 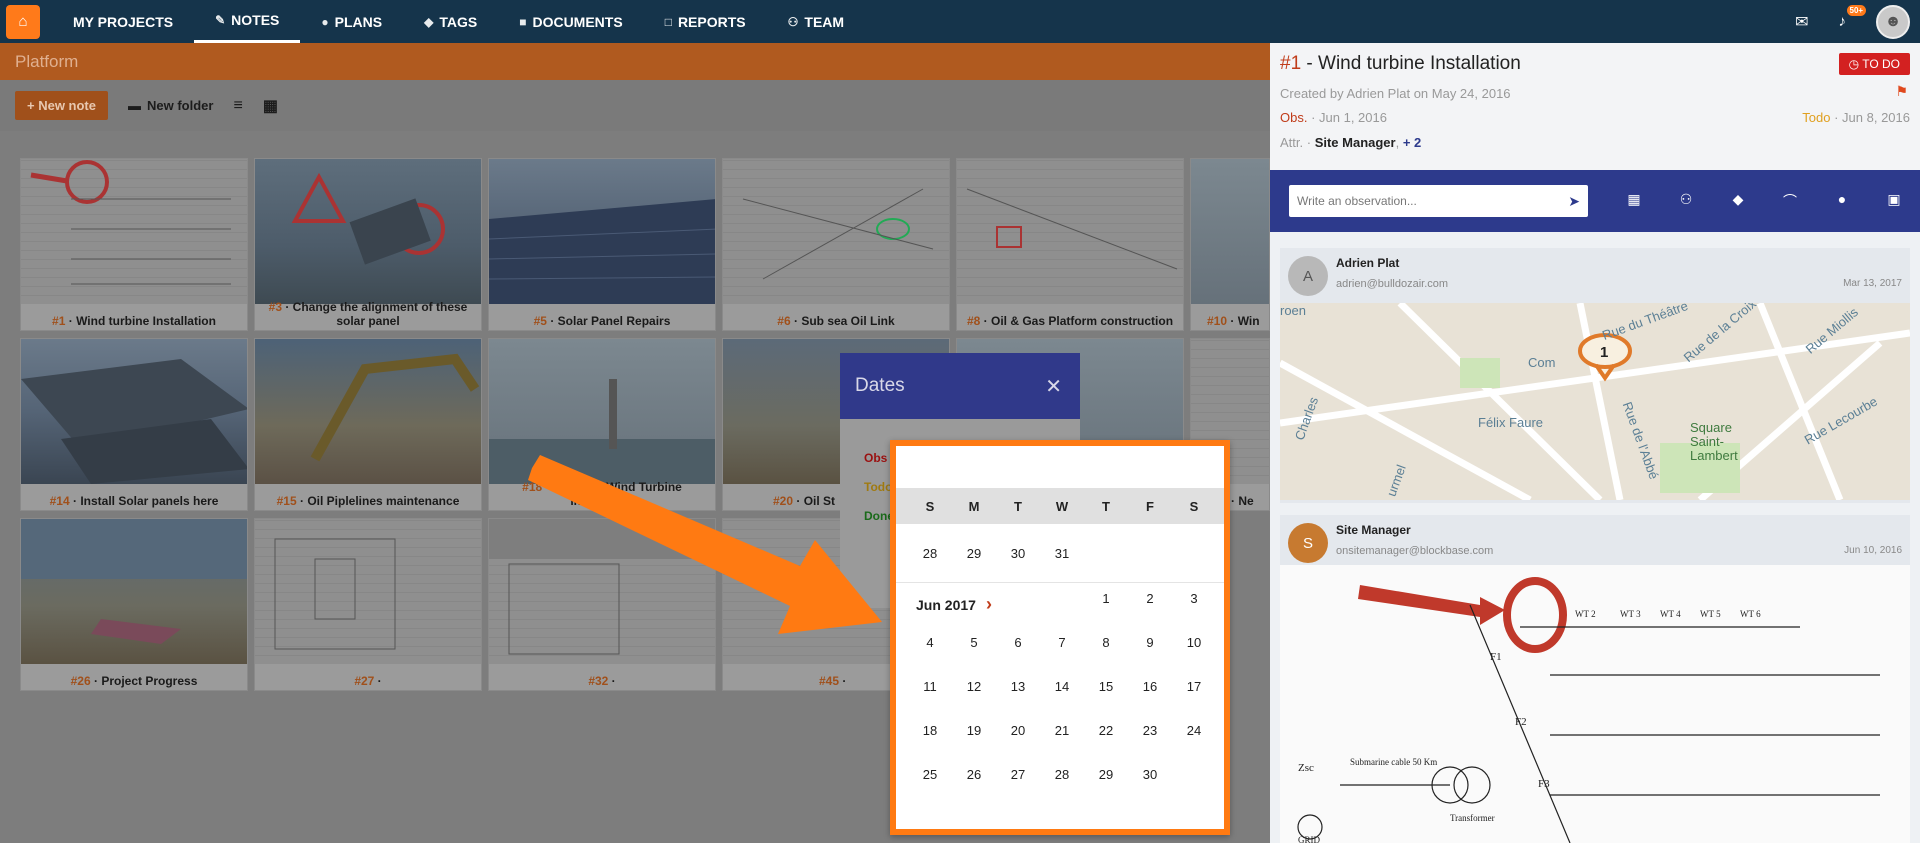 I want to click on note-card: #18 · Offshore Wind Turbine Installation, so click(x=602, y=424).